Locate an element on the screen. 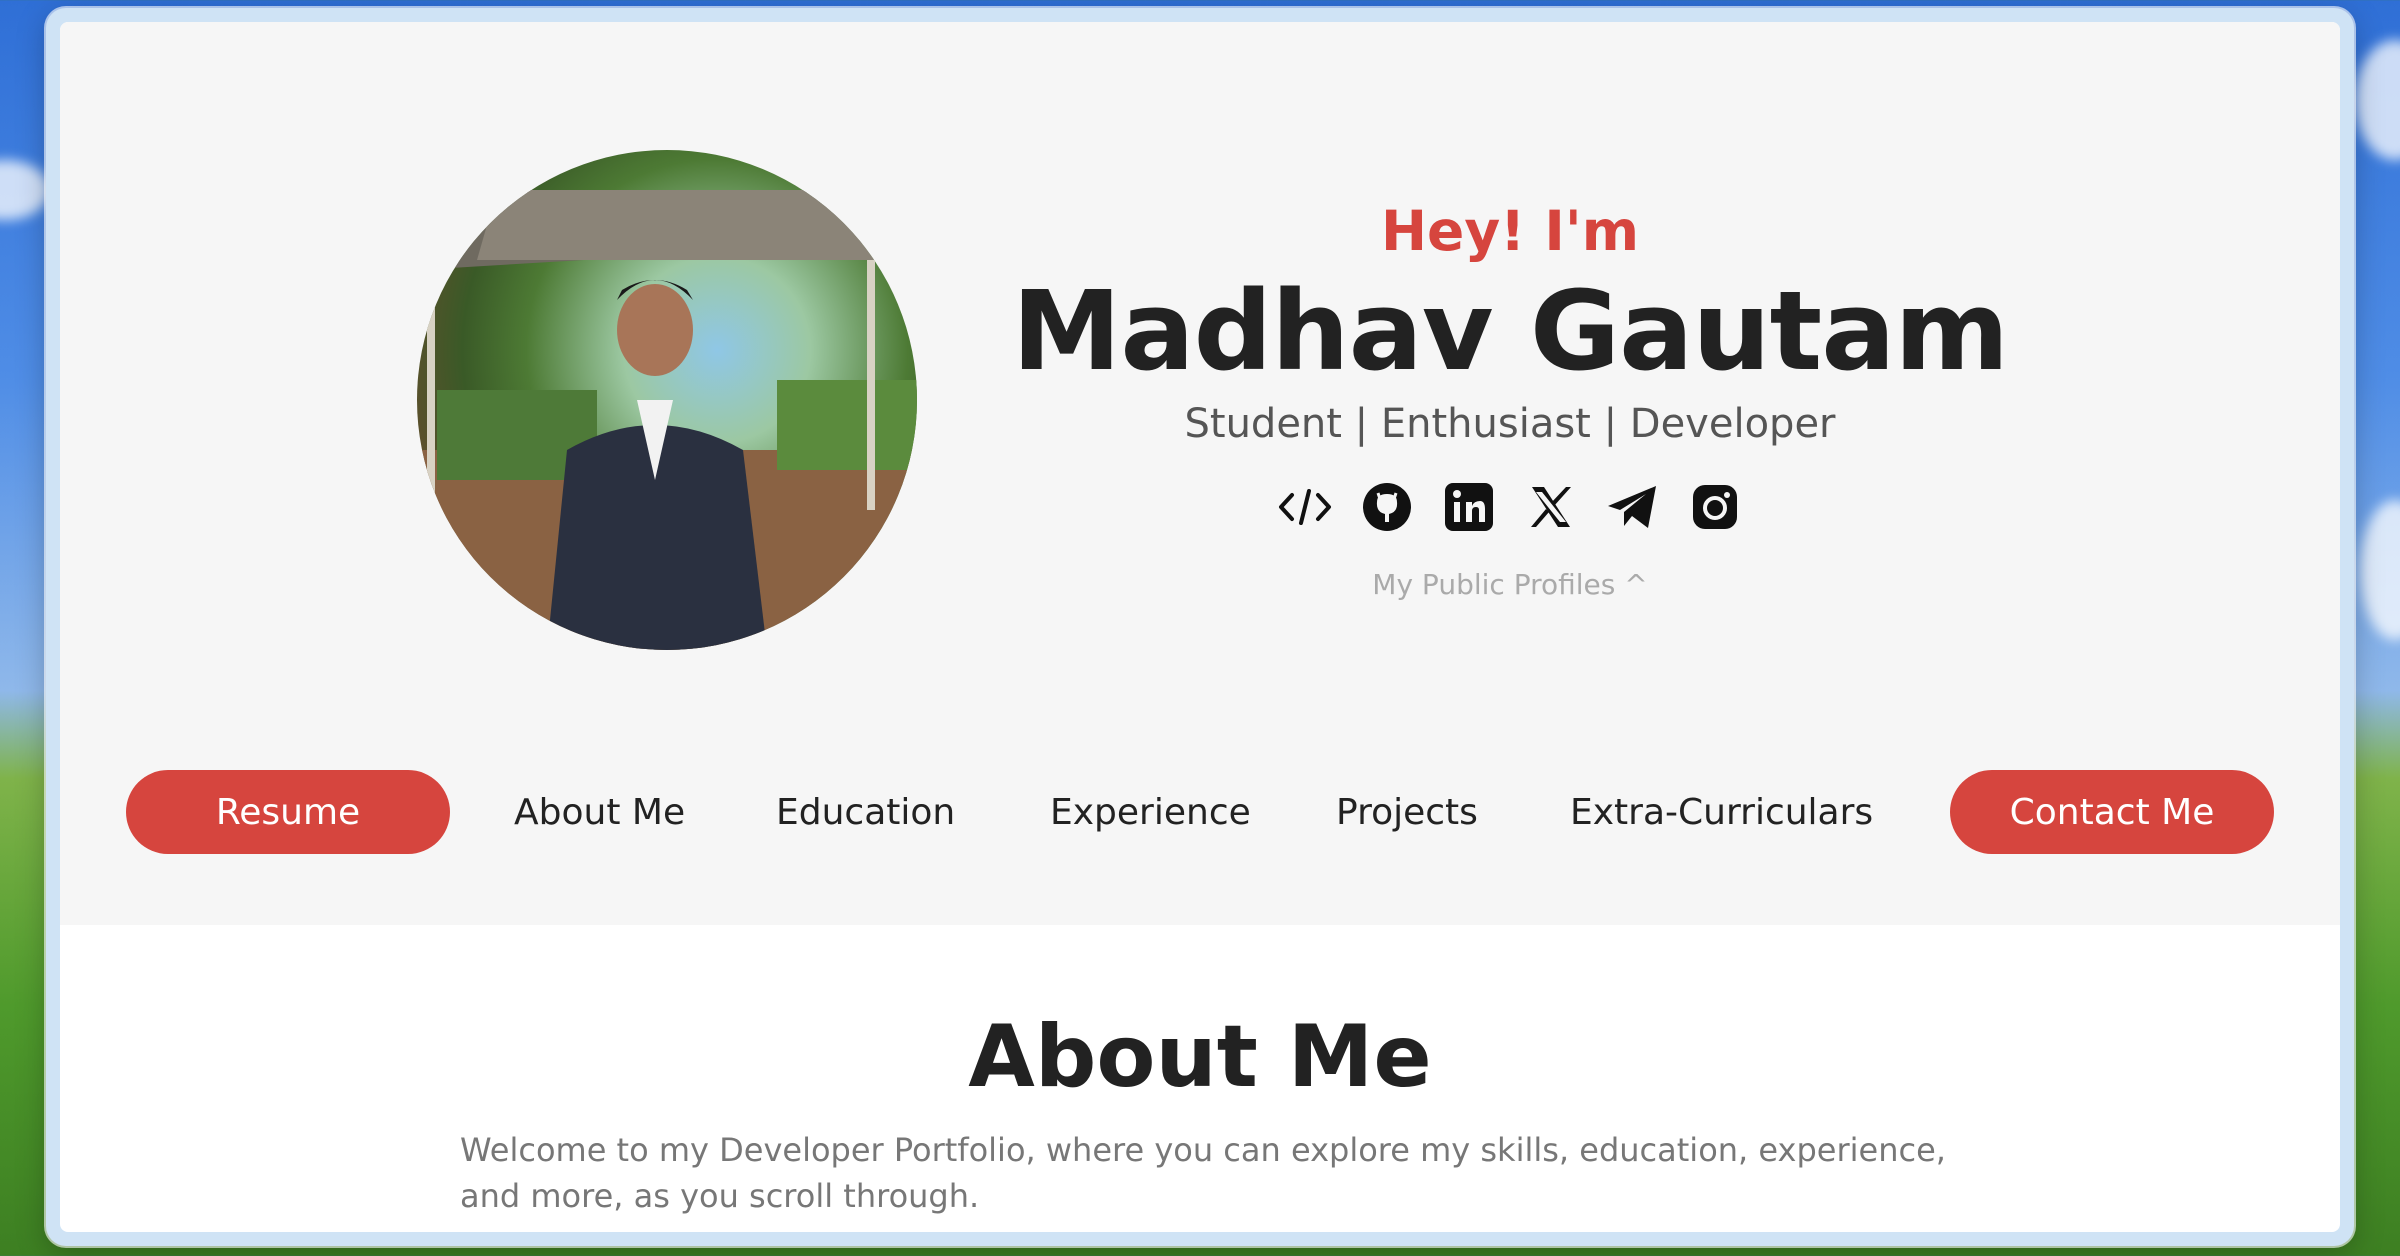 The image size is (2400, 1256). contact-me-button: Contact Me is located at coordinates (2112, 812).